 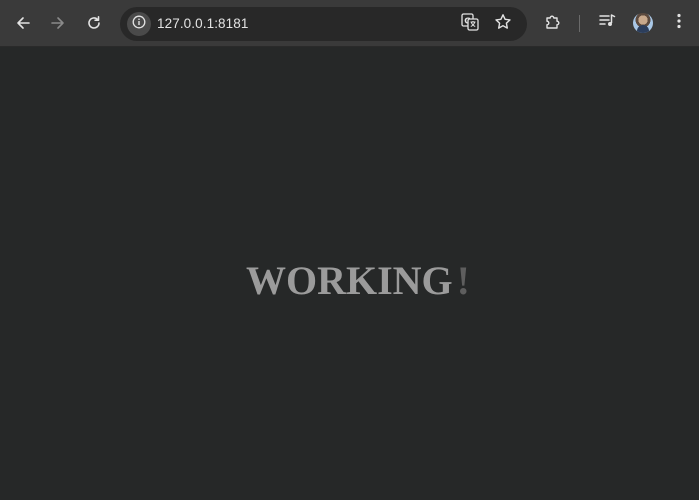 I want to click on info-icon, so click(x=139, y=24).